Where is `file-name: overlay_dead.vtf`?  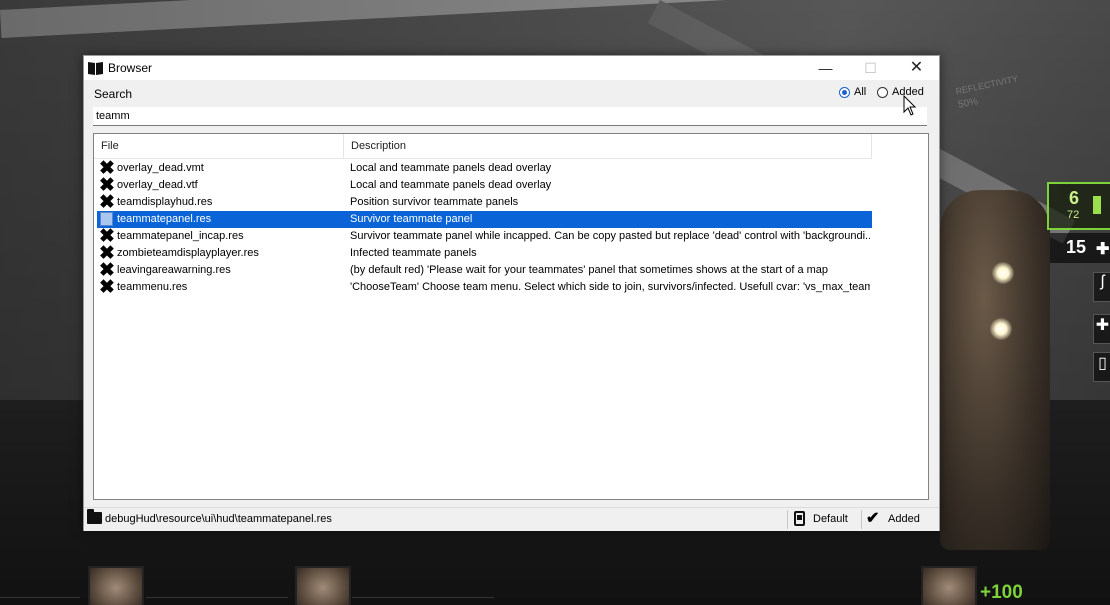
file-name: overlay_dead.vtf is located at coordinates (157, 185).